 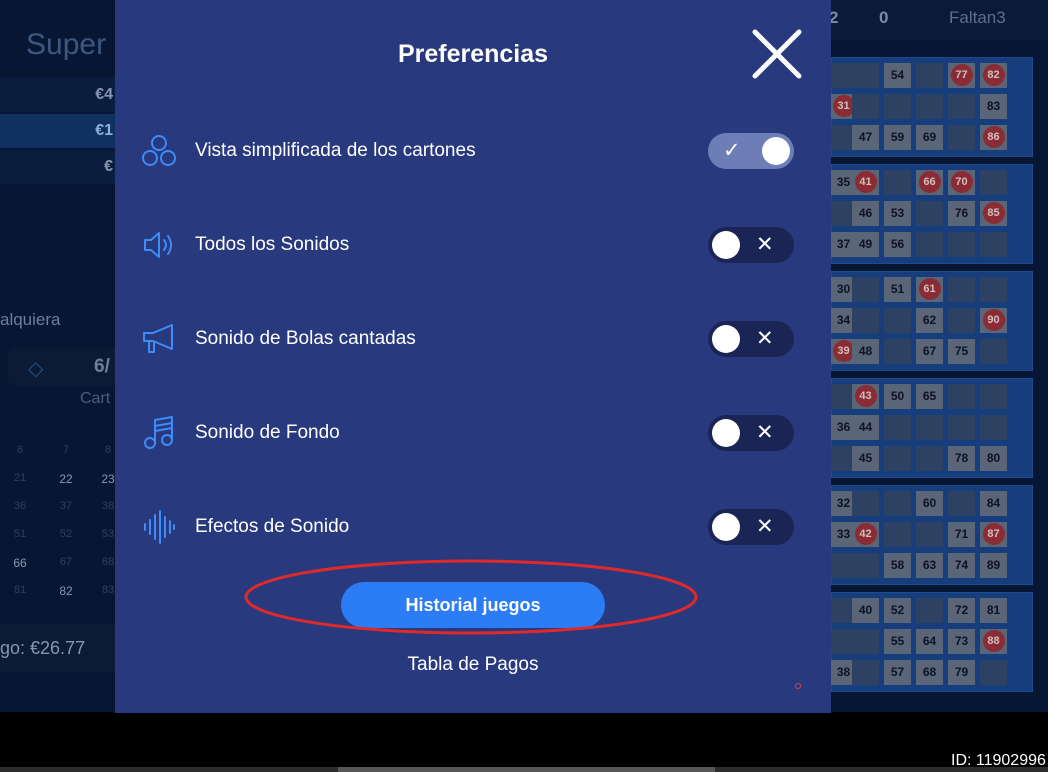 I want to click on scrollbar-thumb, so click(x=526, y=769).